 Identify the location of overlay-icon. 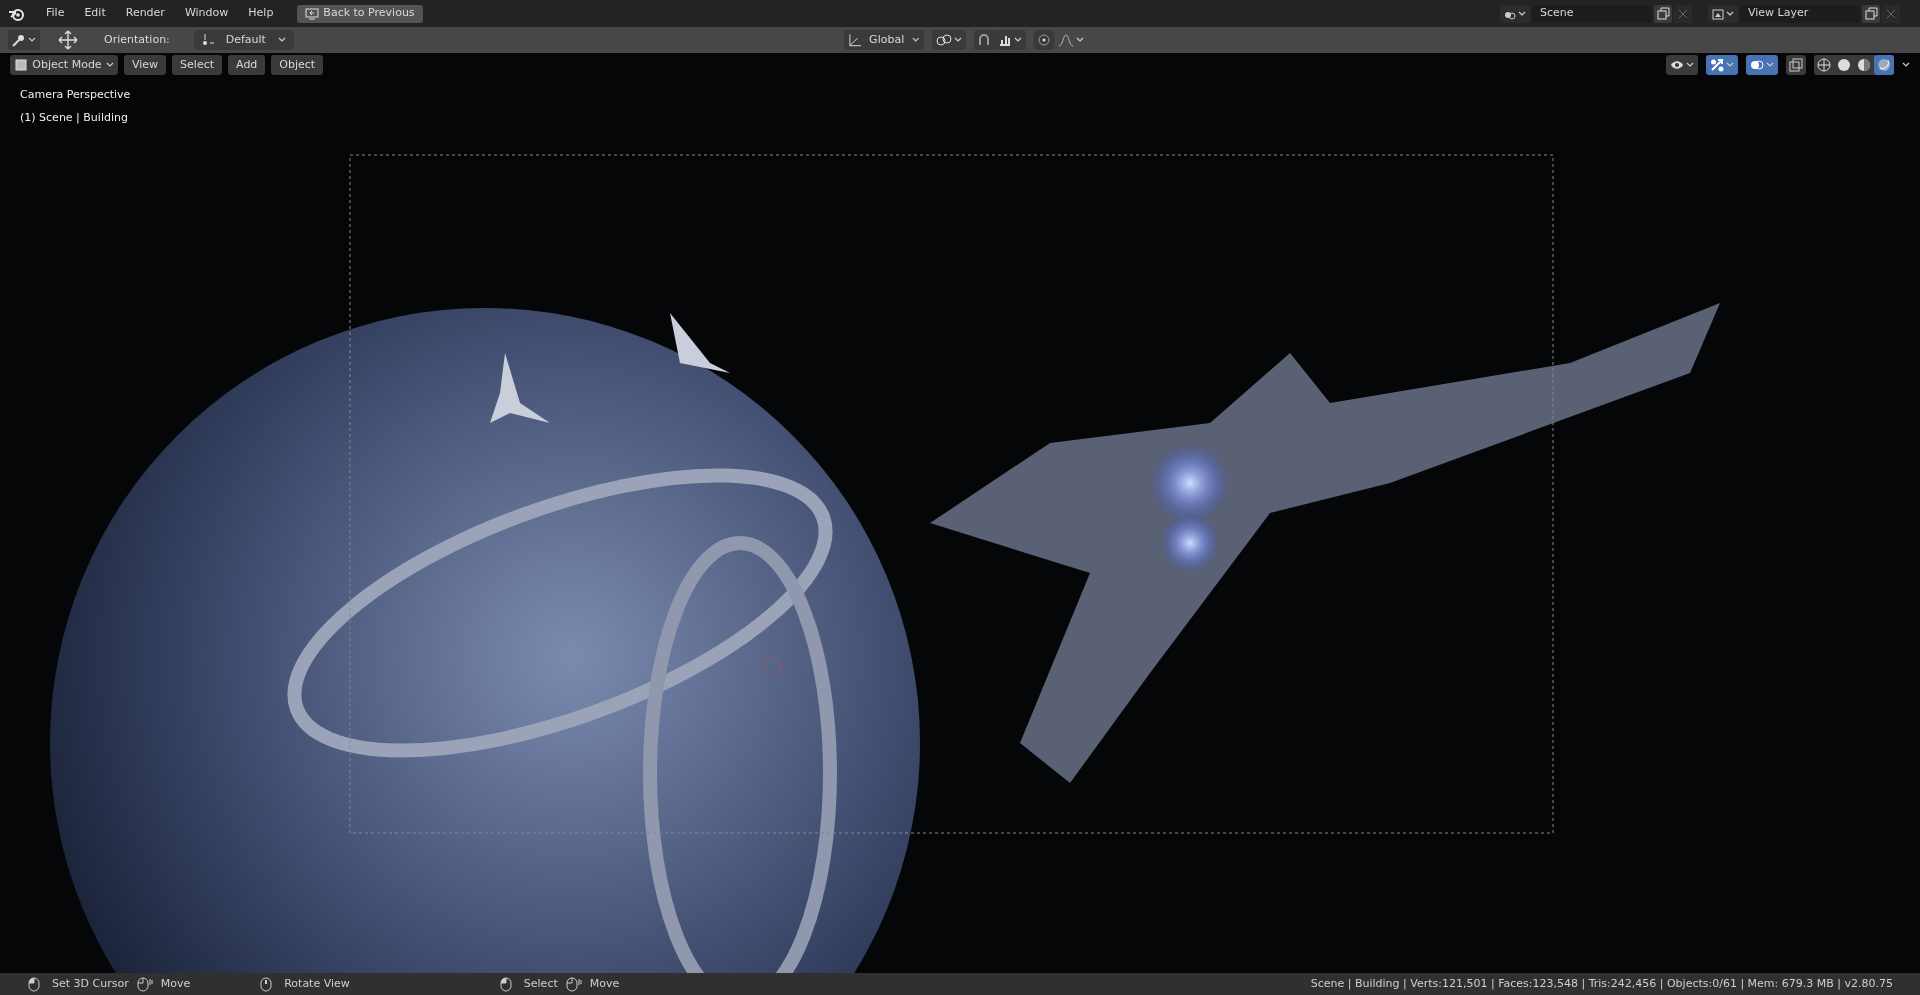
(1757, 65).